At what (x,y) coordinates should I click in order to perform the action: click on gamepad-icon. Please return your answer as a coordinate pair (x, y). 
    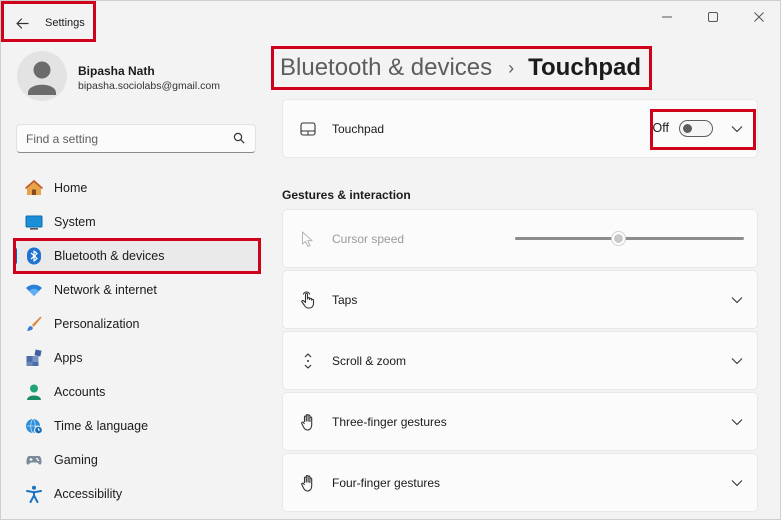
    Looking at the image, I should click on (34, 460).